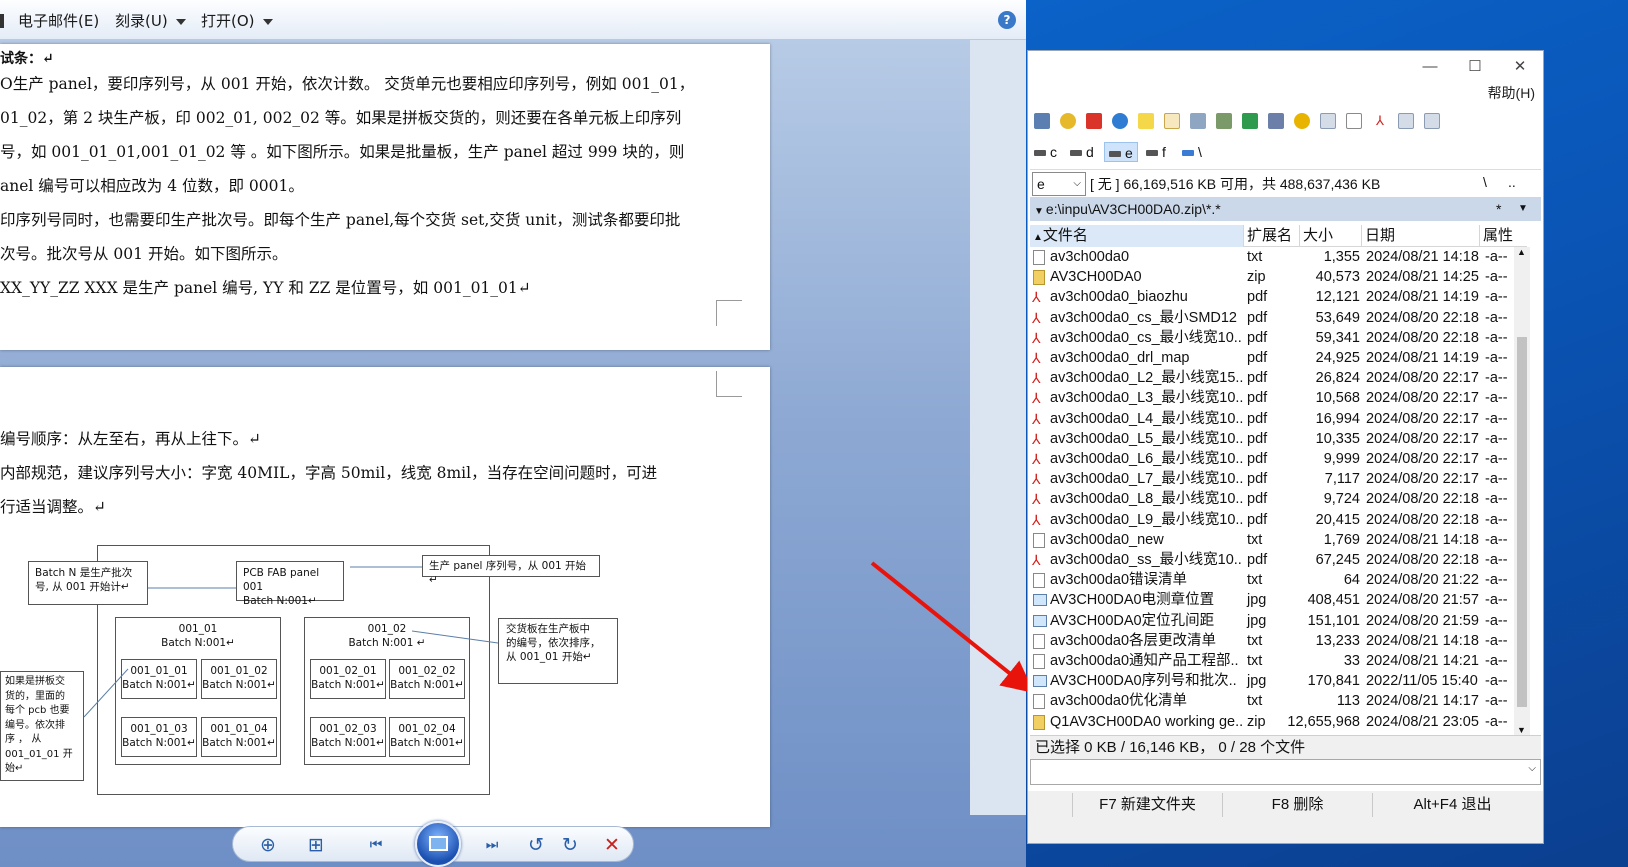 This screenshot has height=867, width=1628. What do you see at coordinates (1485, 182) in the screenshot?
I see `root-dir-button: \` at bounding box center [1485, 182].